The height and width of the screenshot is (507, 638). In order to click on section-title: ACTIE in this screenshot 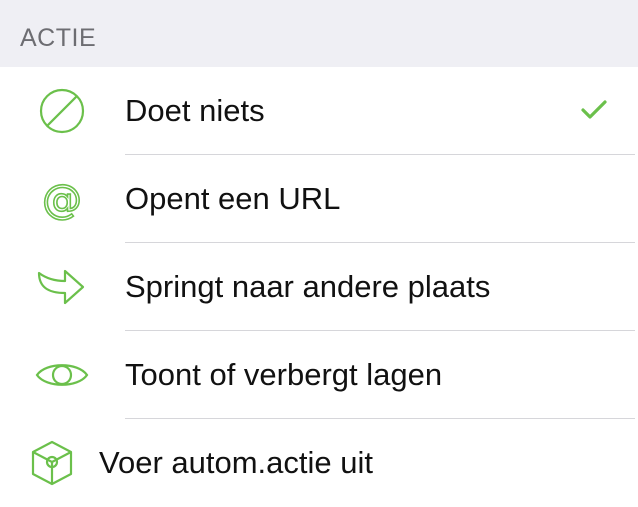, I will do `click(58, 38)`.